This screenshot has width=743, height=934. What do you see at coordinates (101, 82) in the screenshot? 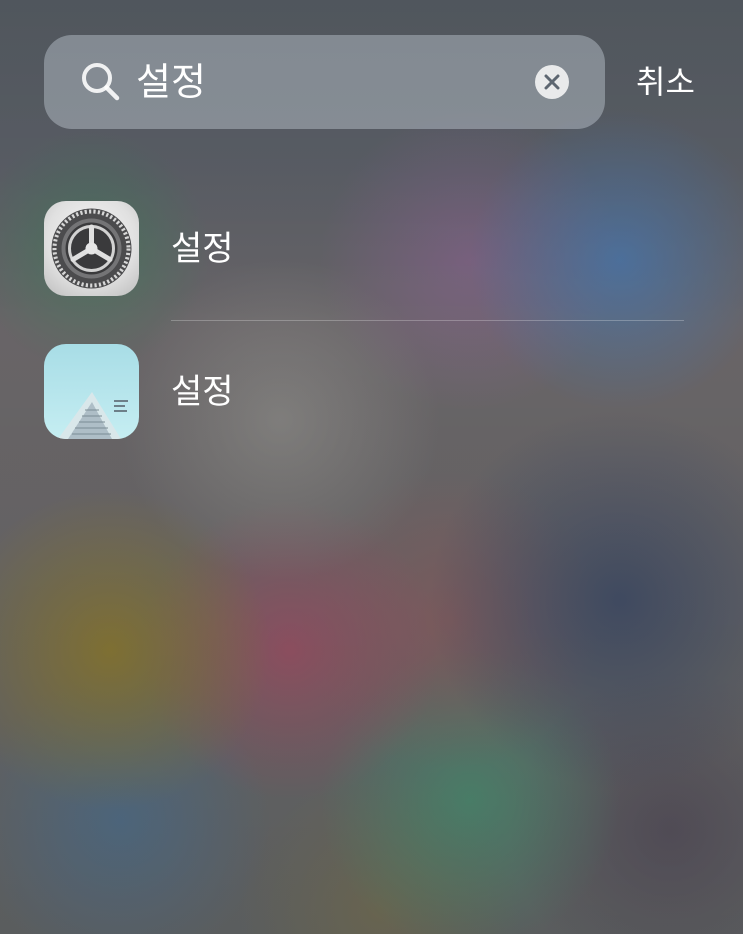
I see `search-icon` at bounding box center [101, 82].